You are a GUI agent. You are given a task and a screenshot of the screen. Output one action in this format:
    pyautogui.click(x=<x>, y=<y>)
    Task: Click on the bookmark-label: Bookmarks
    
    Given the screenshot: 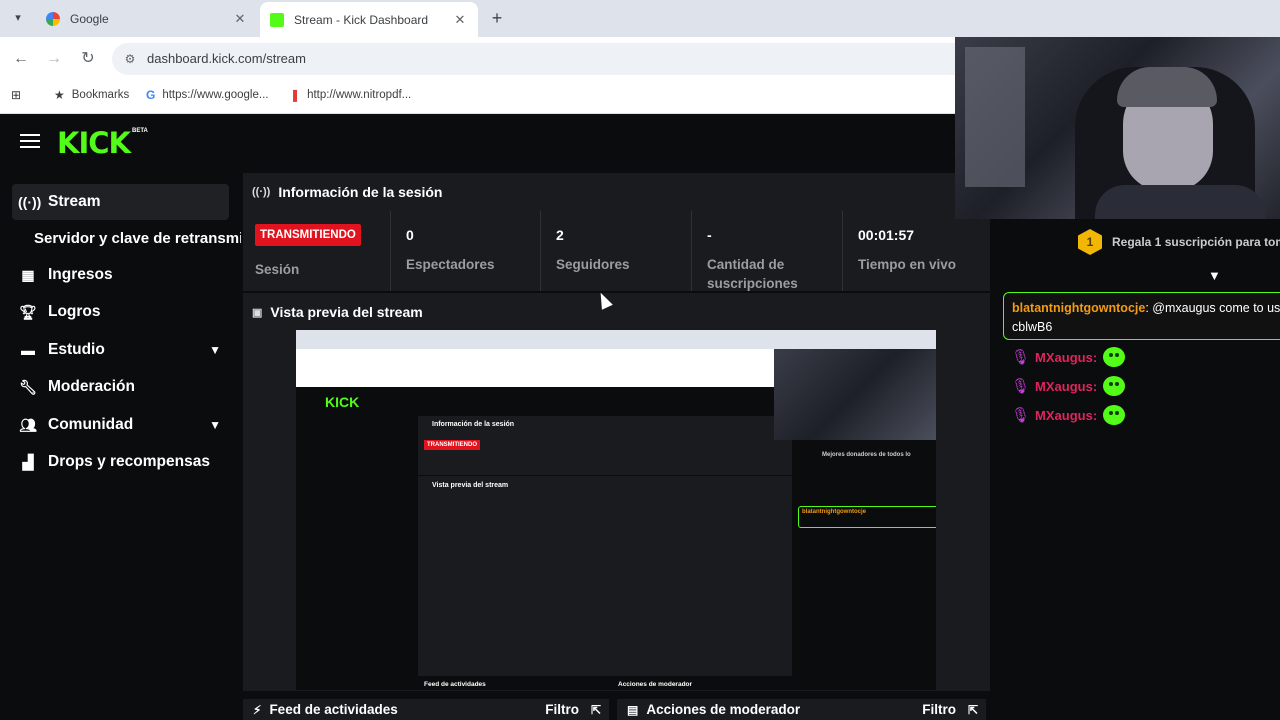 What is the action you would take?
    pyautogui.click(x=100, y=95)
    